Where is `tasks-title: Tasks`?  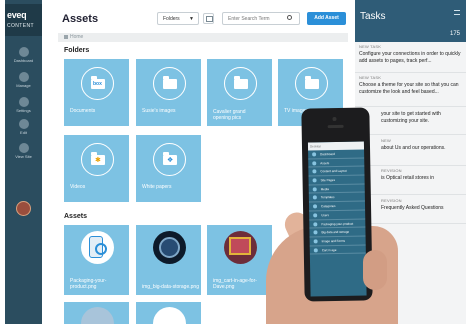 tasks-title: Tasks is located at coordinates (373, 16).